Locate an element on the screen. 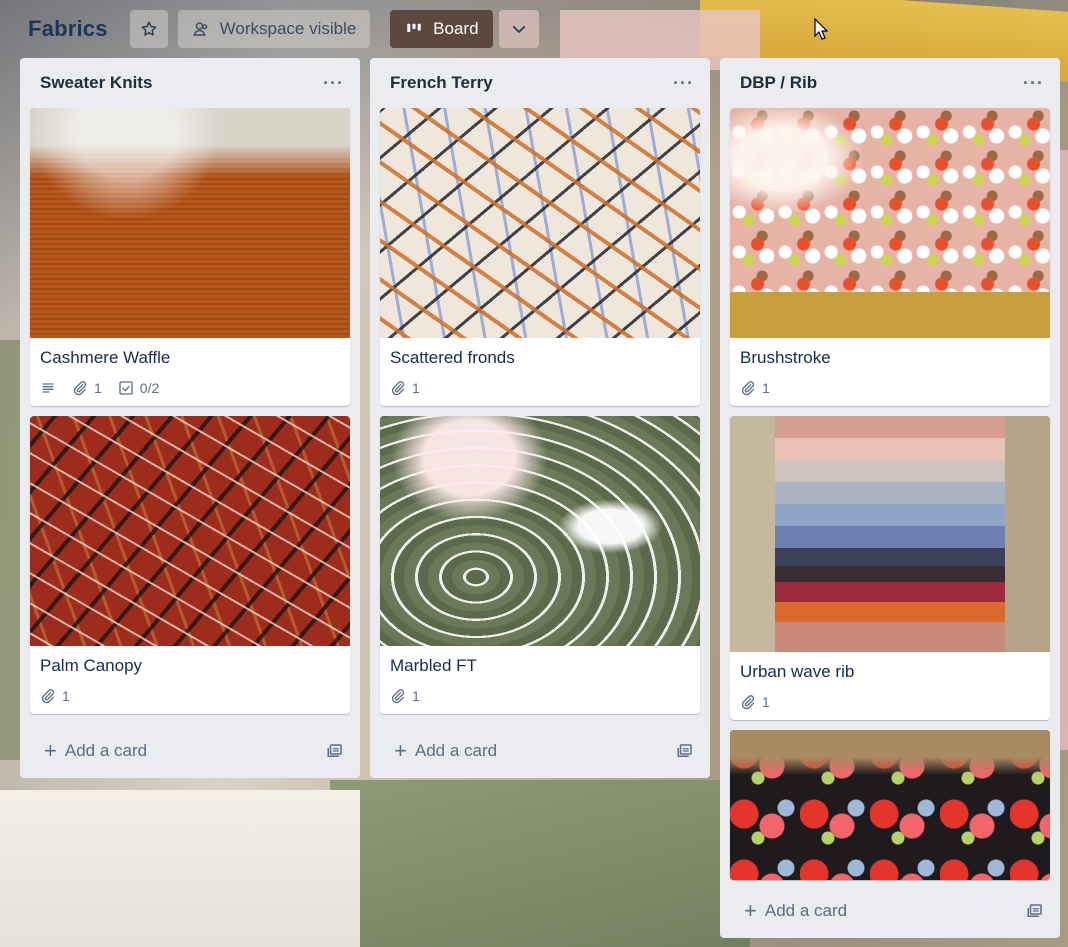 This screenshot has height=947, width=1068. description-icon is located at coordinates (48, 388).